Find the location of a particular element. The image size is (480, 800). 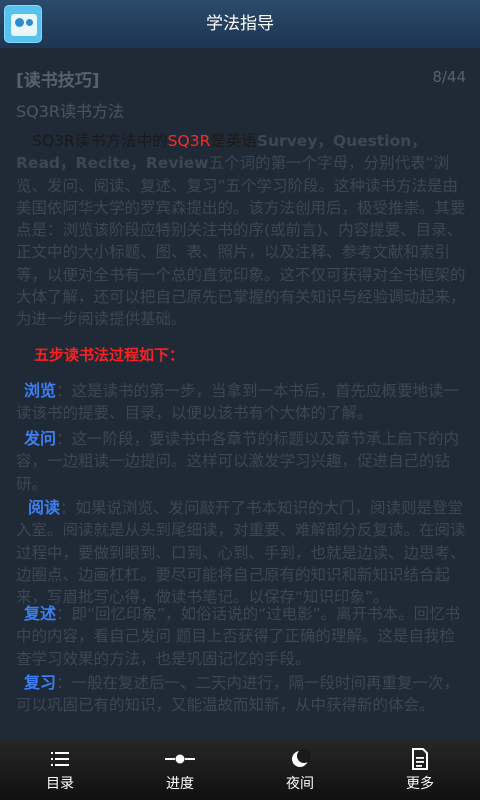

section-tag: [读书技巧] is located at coordinates (58, 81).